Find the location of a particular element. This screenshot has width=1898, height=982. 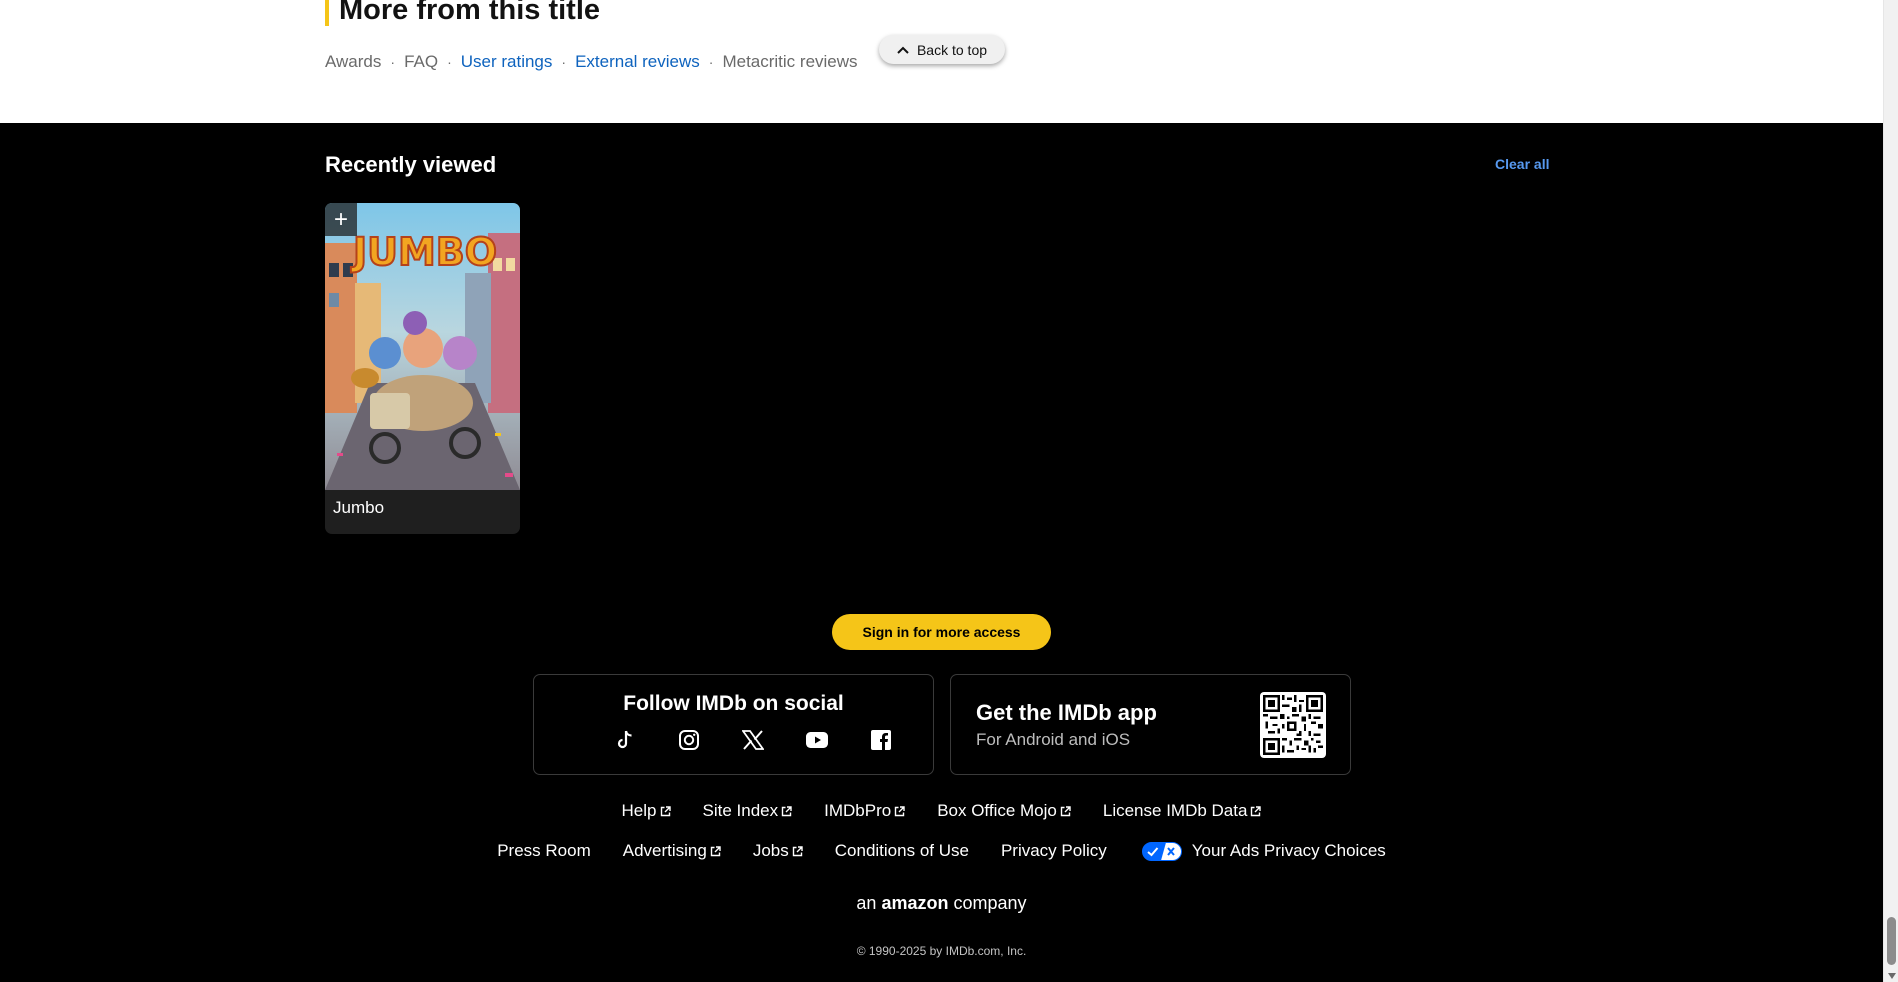

footer-link-advertising: Advertising is located at coordinates (672, 851).